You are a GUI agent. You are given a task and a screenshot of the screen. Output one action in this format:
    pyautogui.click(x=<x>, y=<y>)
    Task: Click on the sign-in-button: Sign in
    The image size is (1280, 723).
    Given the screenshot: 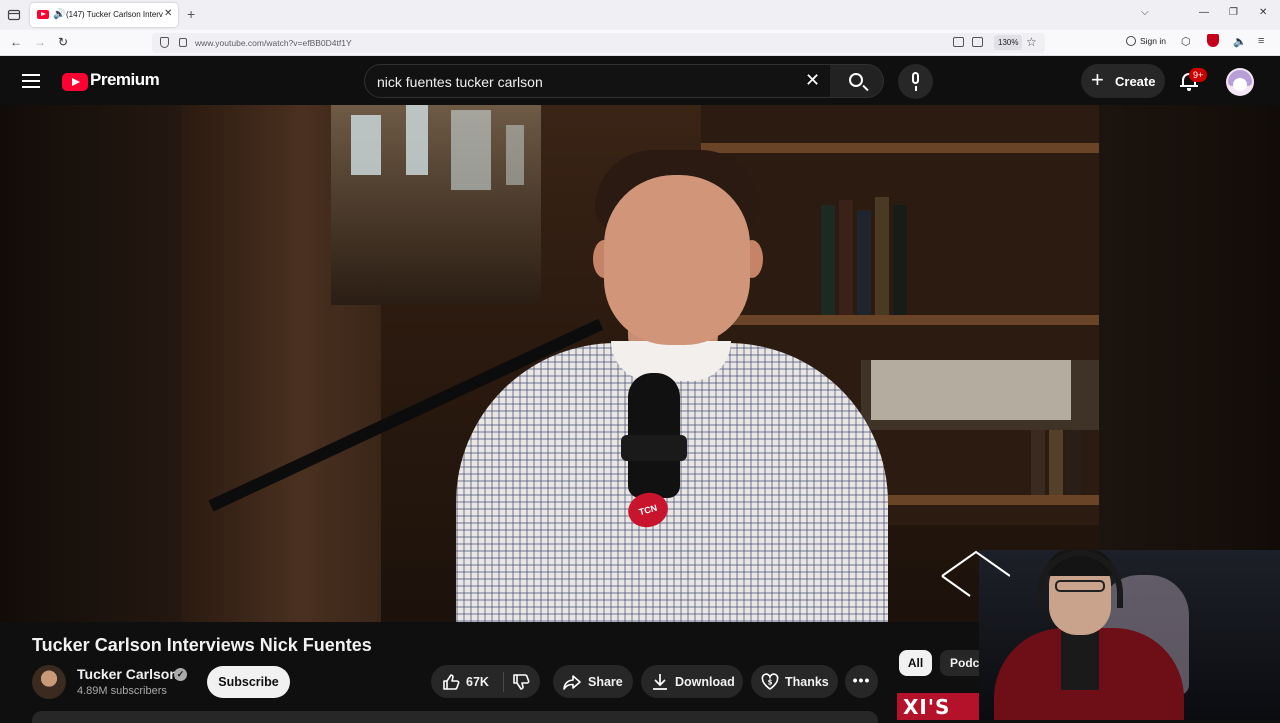 What is the action you would take?
    pyautogui.click(x=1146, y=41)
    